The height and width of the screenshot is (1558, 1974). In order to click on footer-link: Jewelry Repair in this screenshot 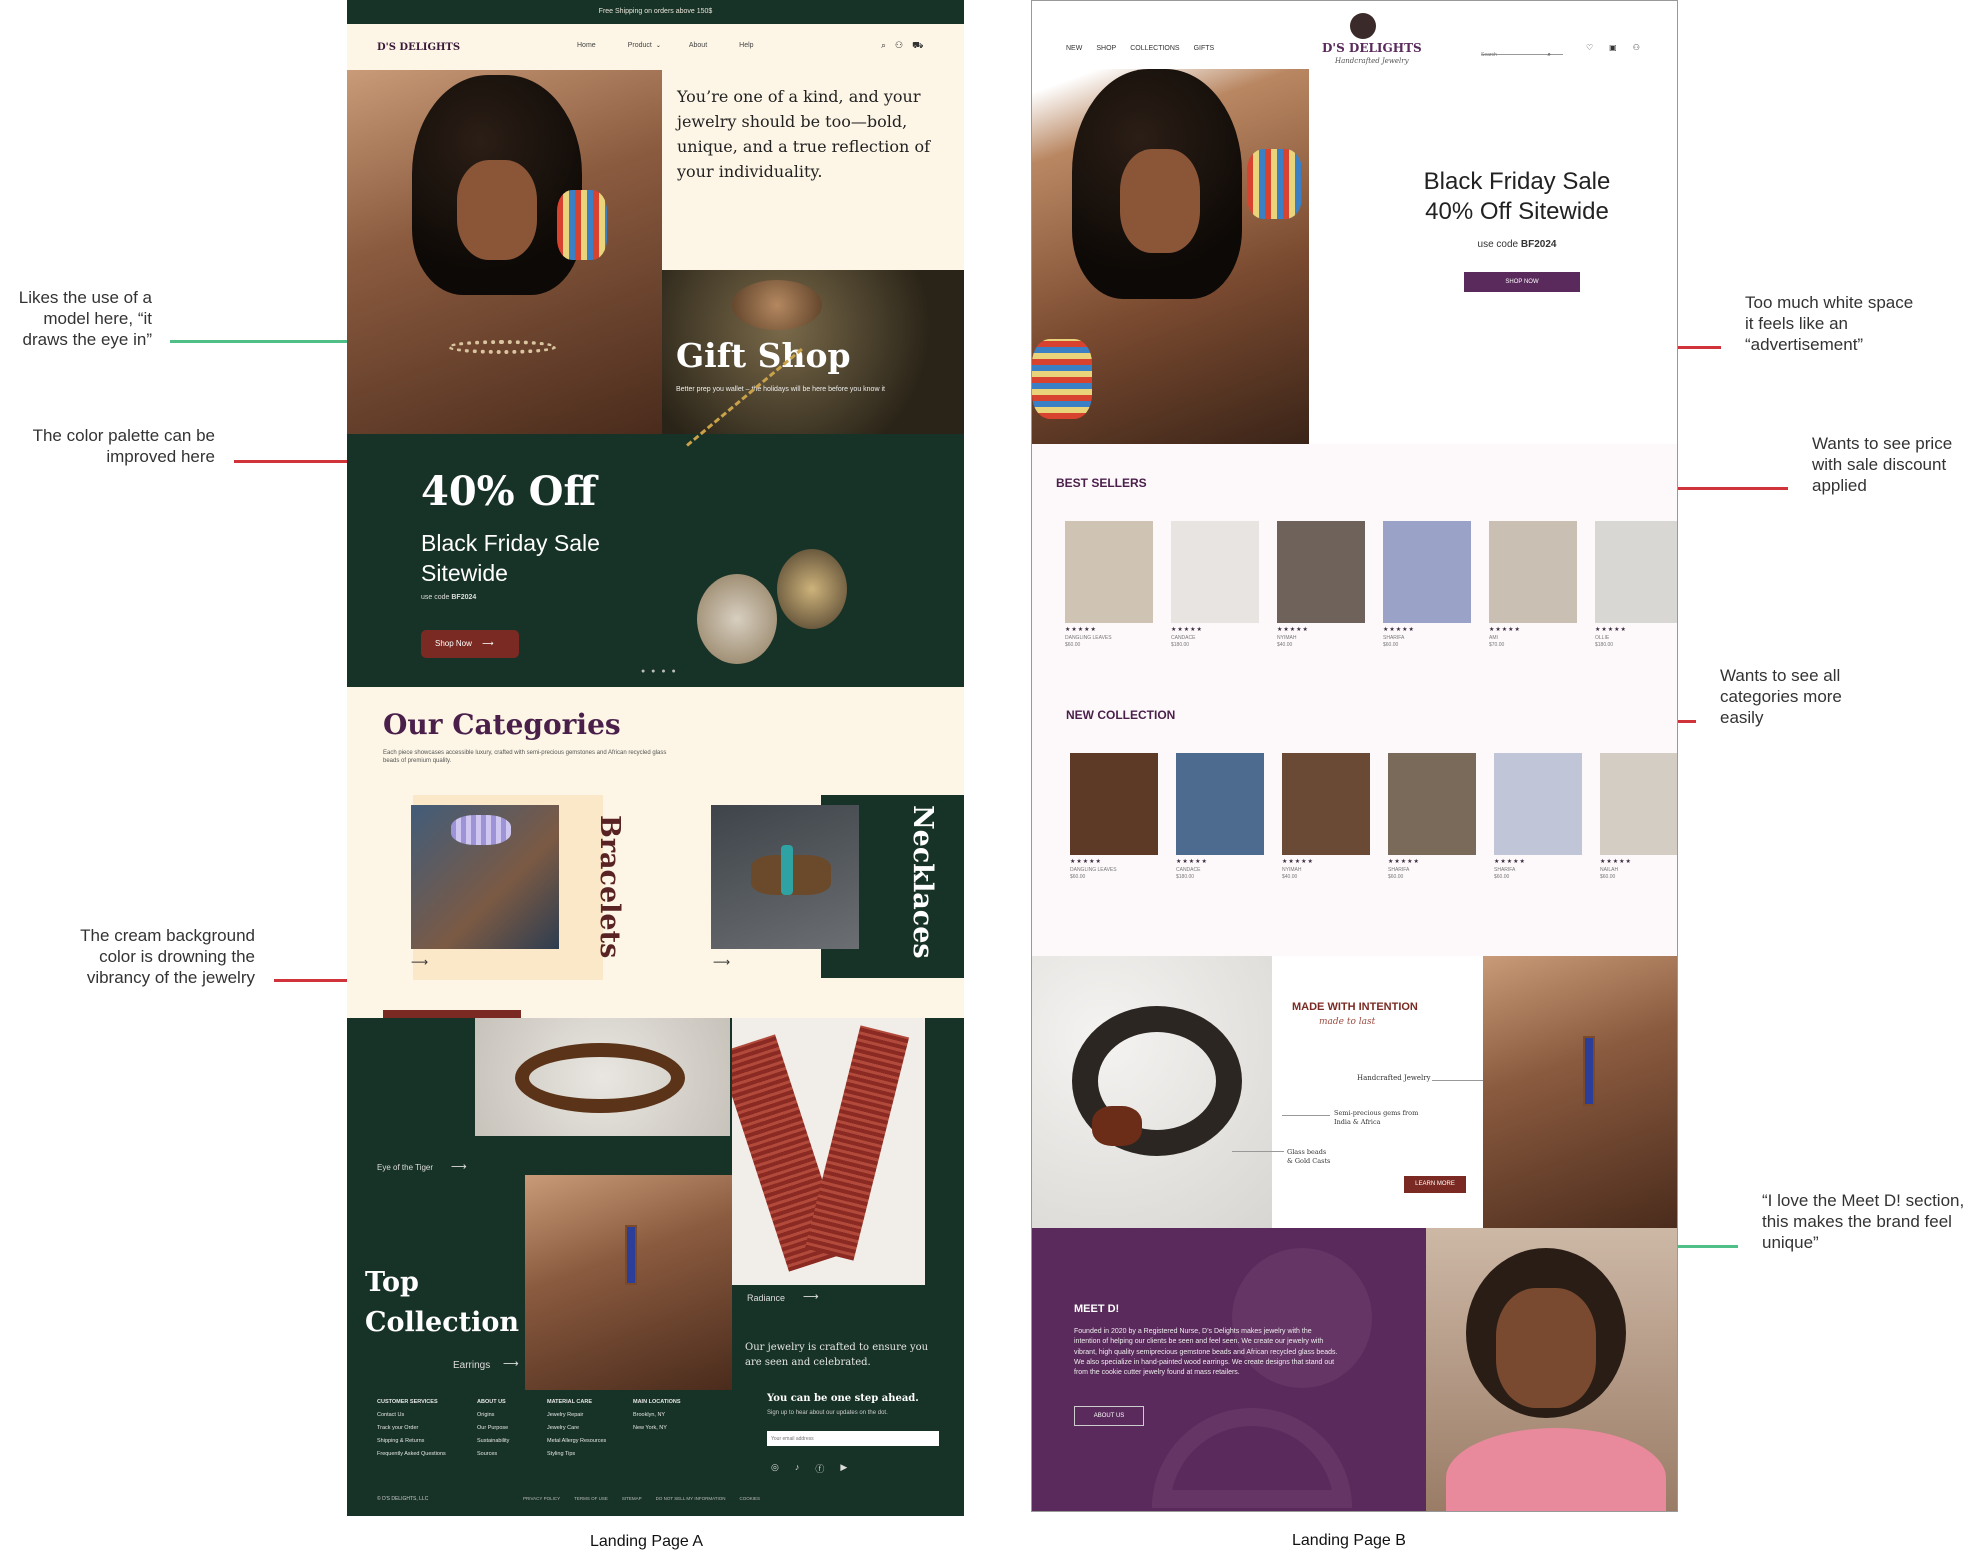, I will do `click(580, 1415)`.